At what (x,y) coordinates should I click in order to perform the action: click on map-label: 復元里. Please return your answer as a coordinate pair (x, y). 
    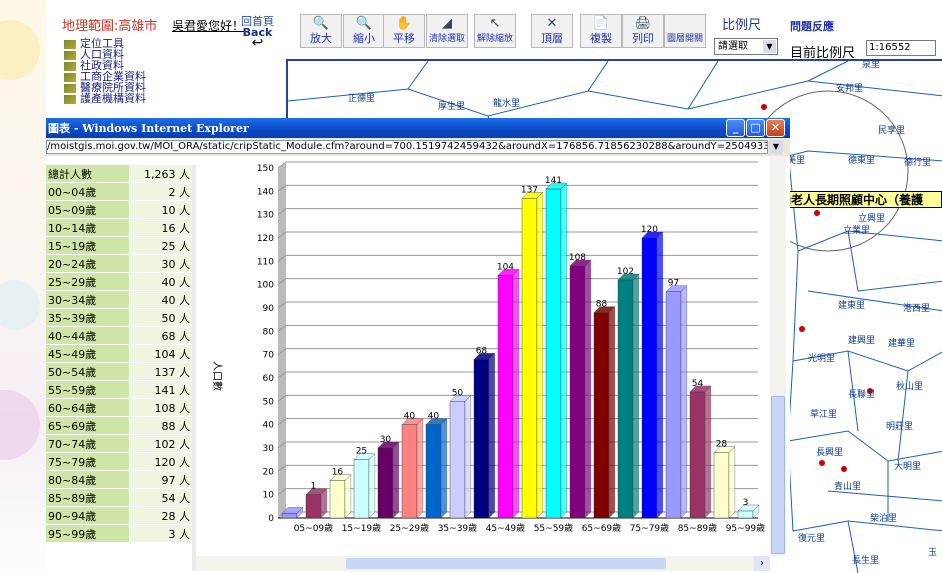
    Looking at the image, I should click on (812, 539).